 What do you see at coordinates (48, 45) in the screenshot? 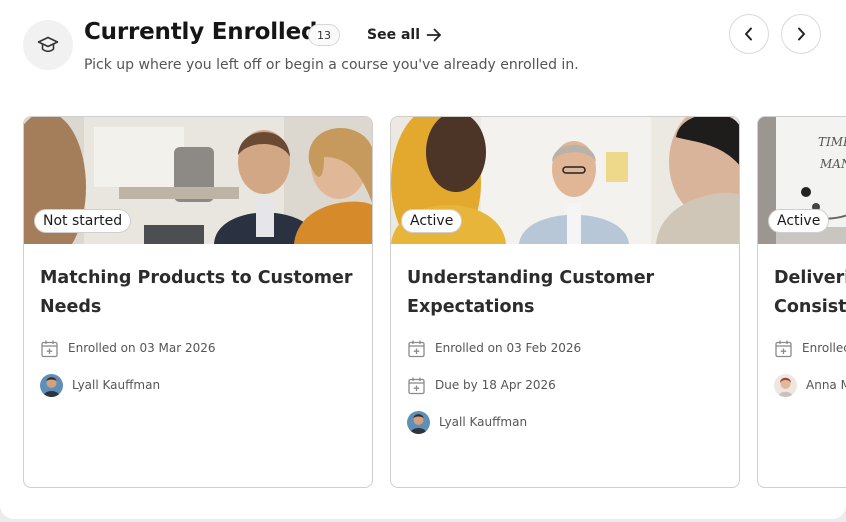
I see `graduation-cap-icon` at bounding box center [48, 45].